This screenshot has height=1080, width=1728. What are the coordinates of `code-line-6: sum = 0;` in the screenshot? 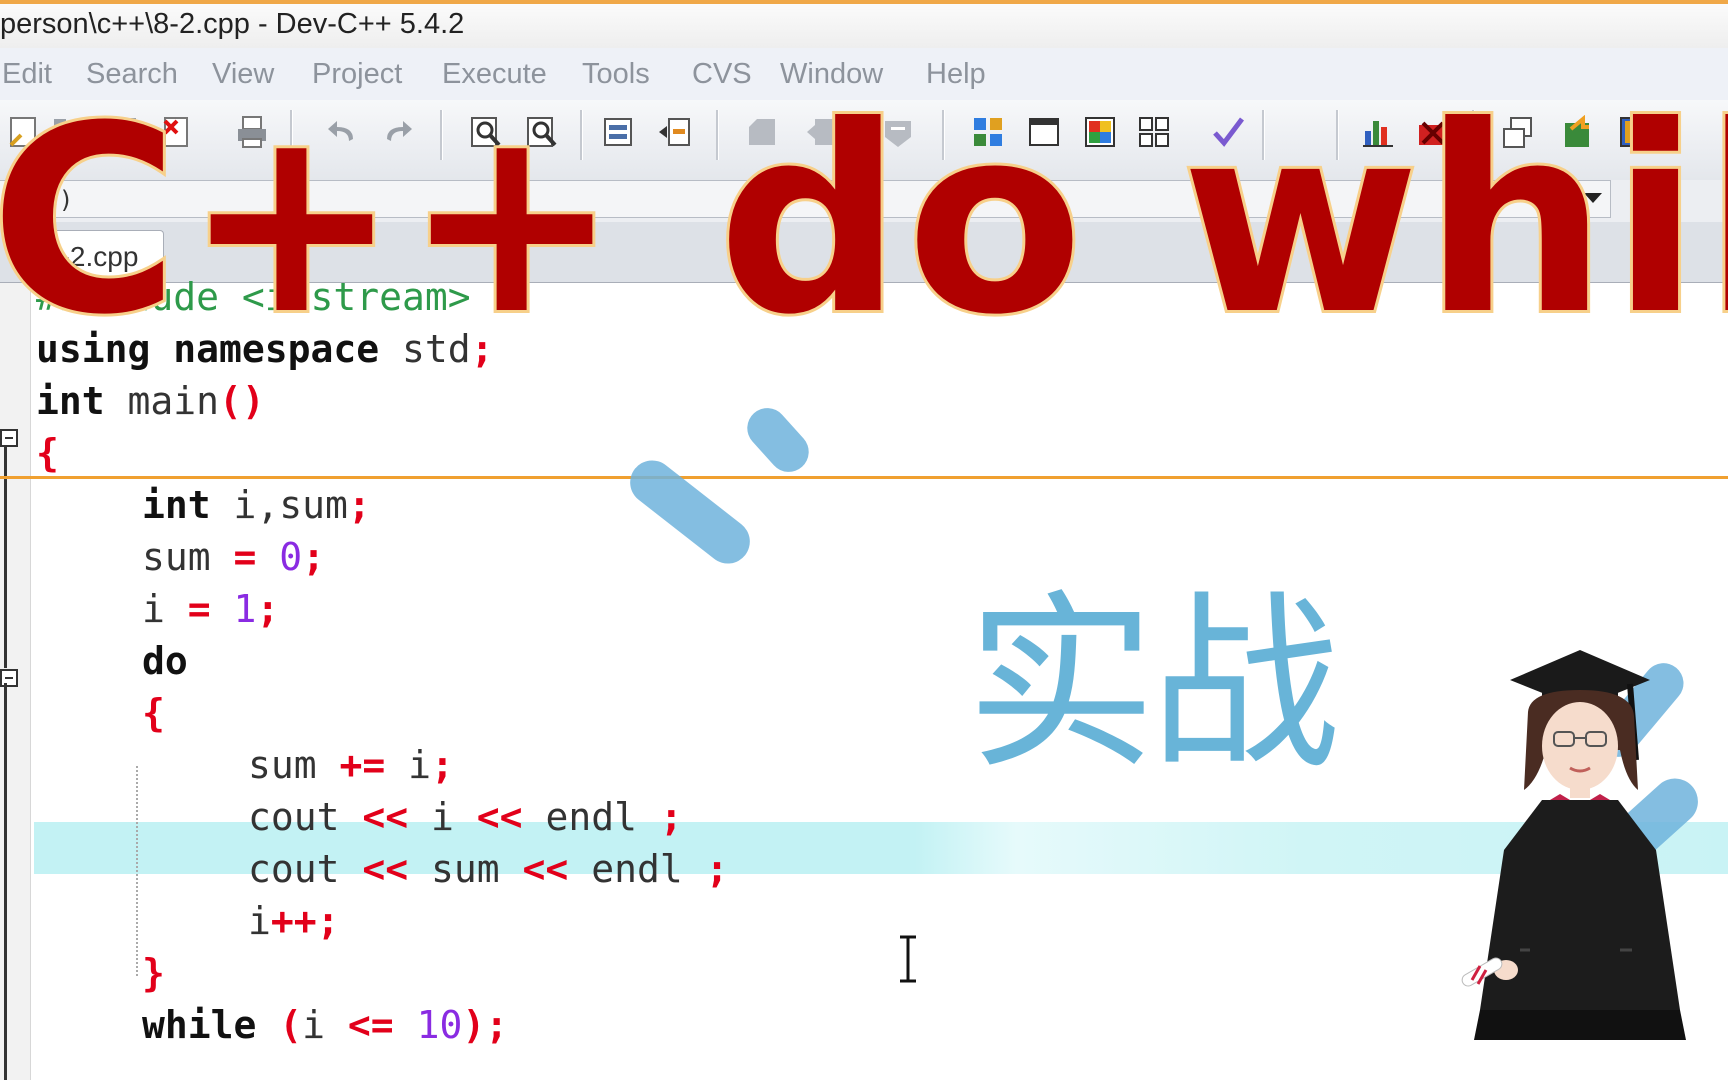 It's located at (234, 557).